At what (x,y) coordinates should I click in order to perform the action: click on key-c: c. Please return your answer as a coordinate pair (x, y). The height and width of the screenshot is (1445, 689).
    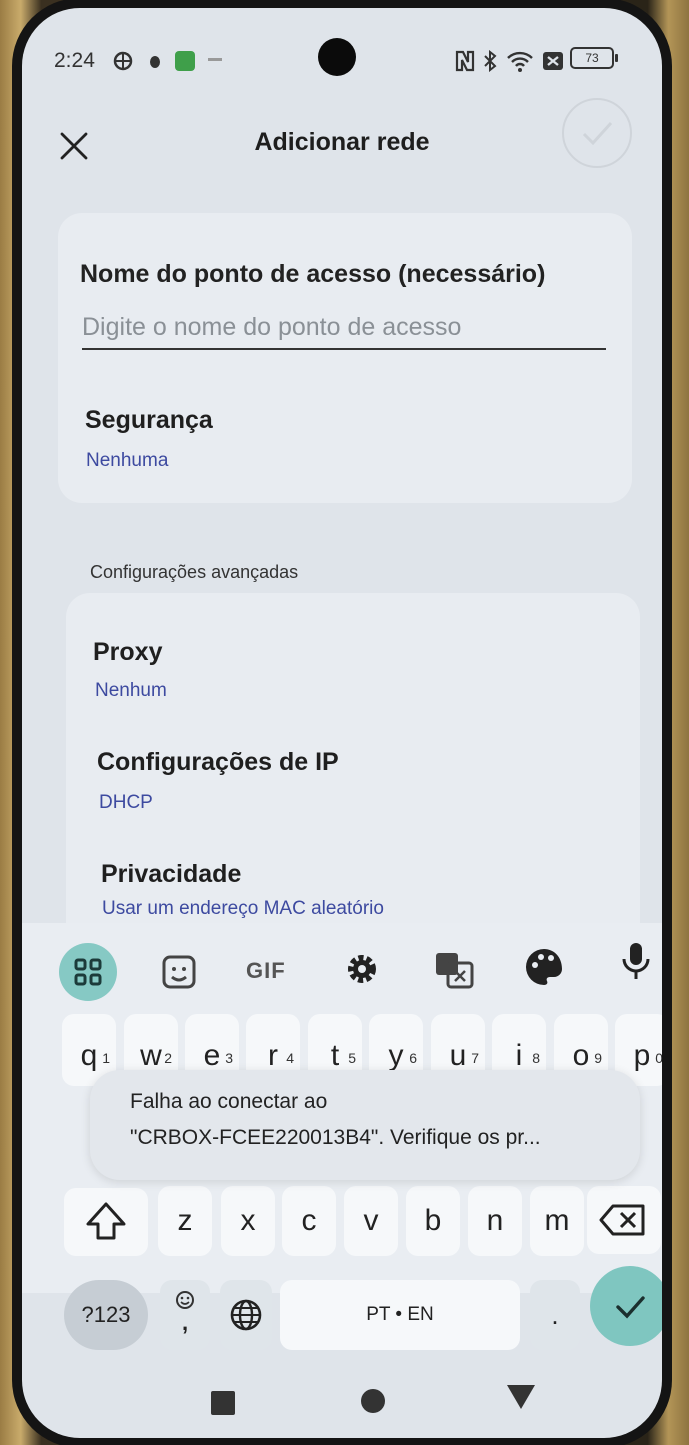
    Looking at the image, I should click on (309, 1221).